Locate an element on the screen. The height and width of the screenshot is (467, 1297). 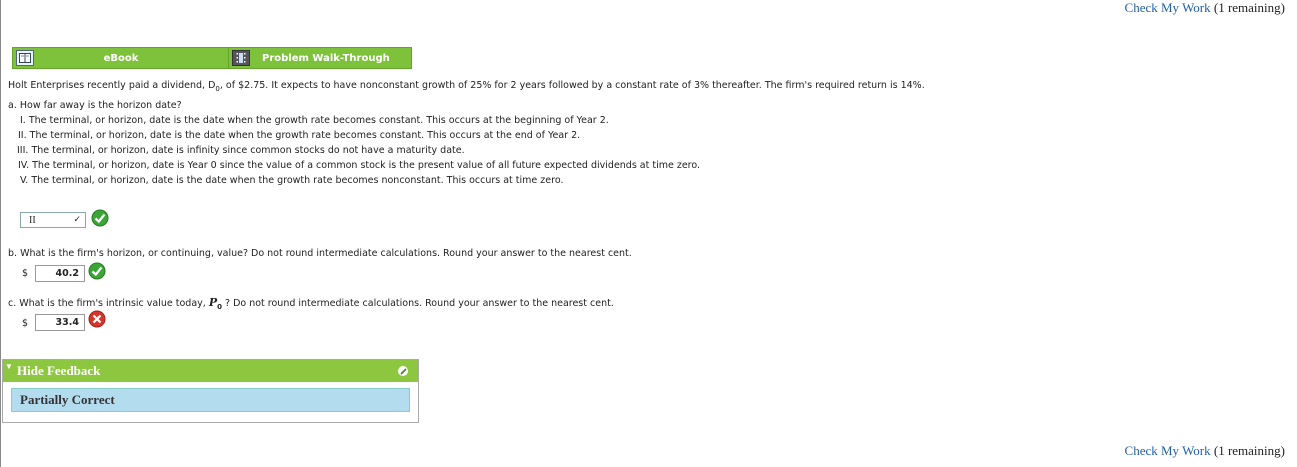
part-a-question: a. How far away is the horizon date? is located at coordinates (95, 105).